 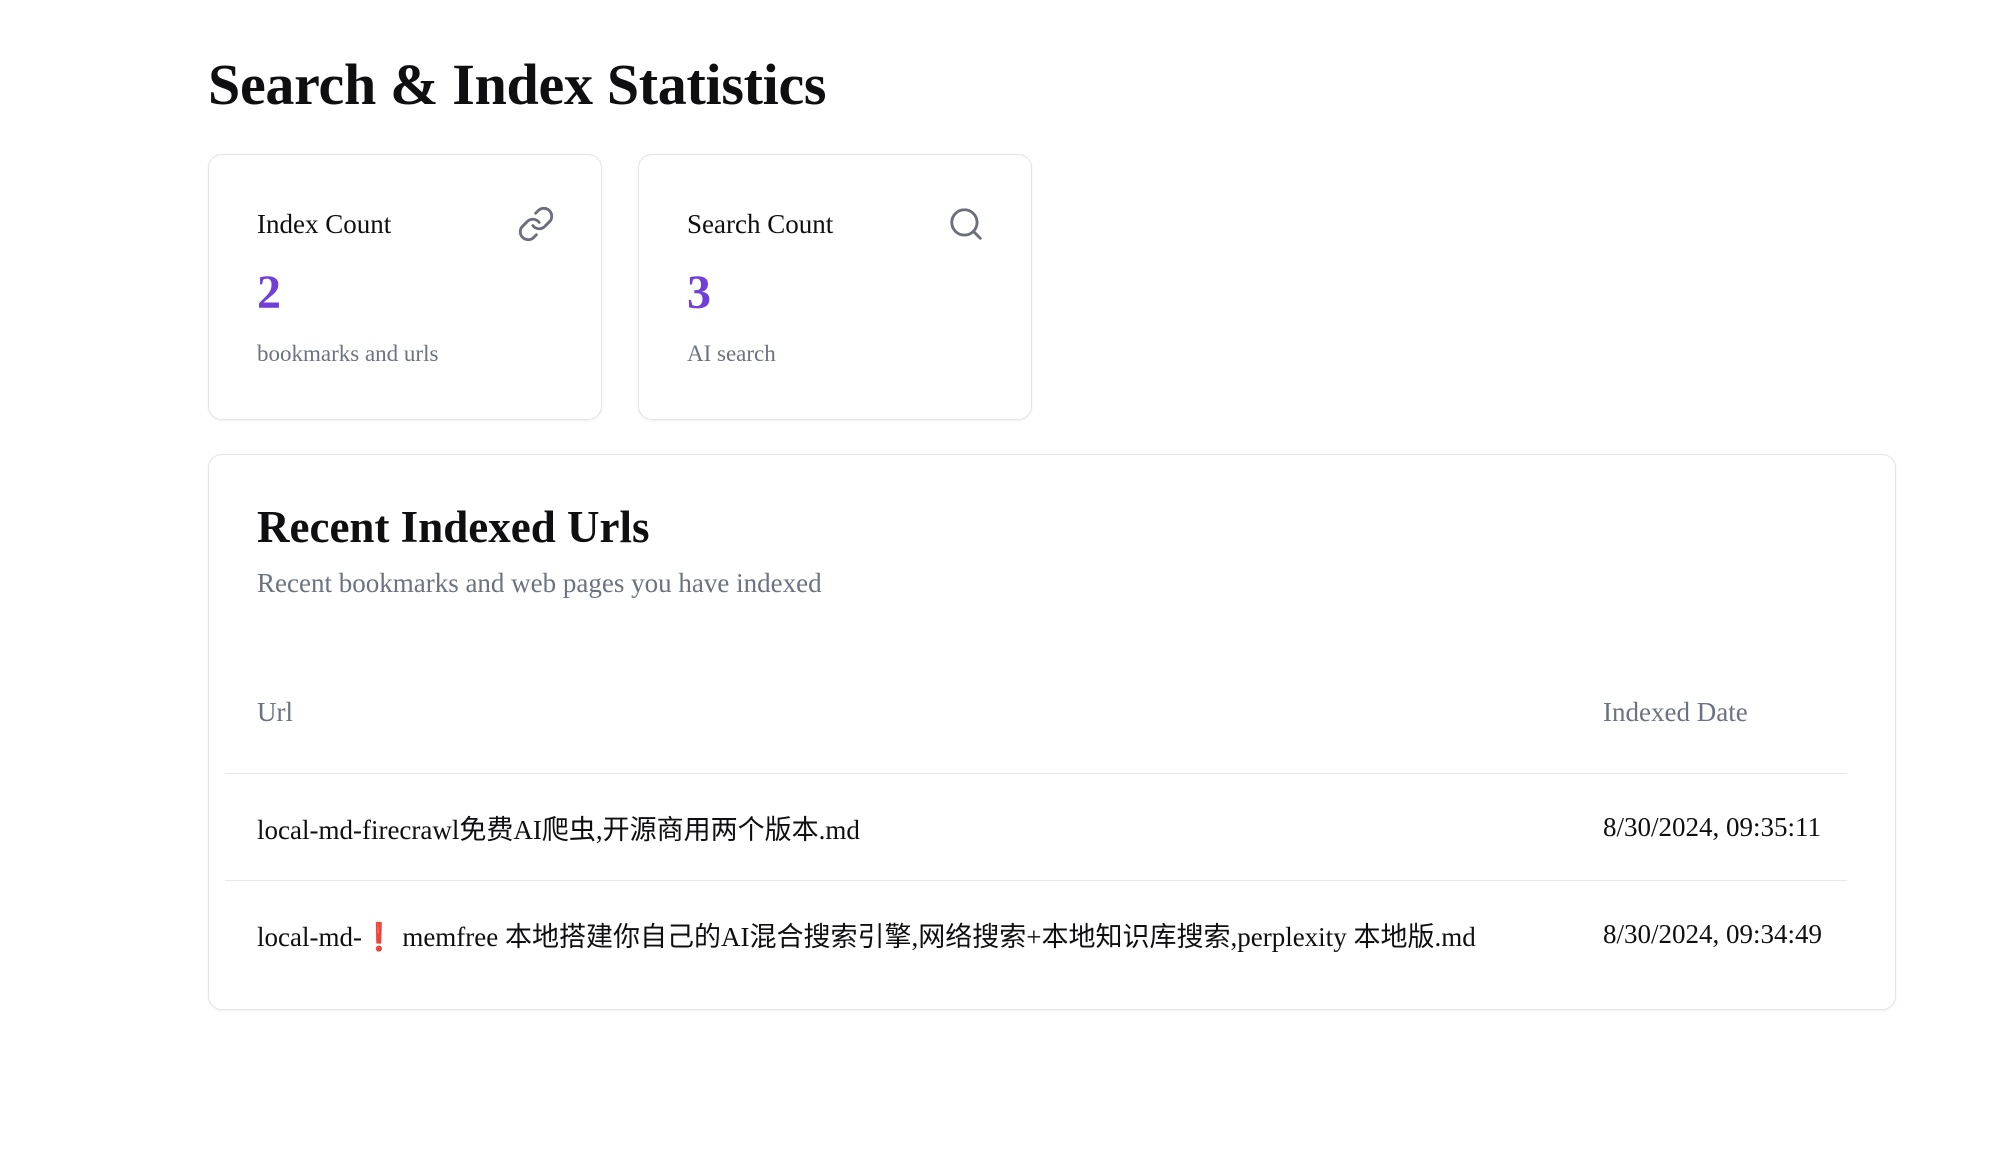 What do you see at coordinates (517, 84) in the screenshot?
I see `page-title: Search & Index Statistics` at bounding box center [517, 84].